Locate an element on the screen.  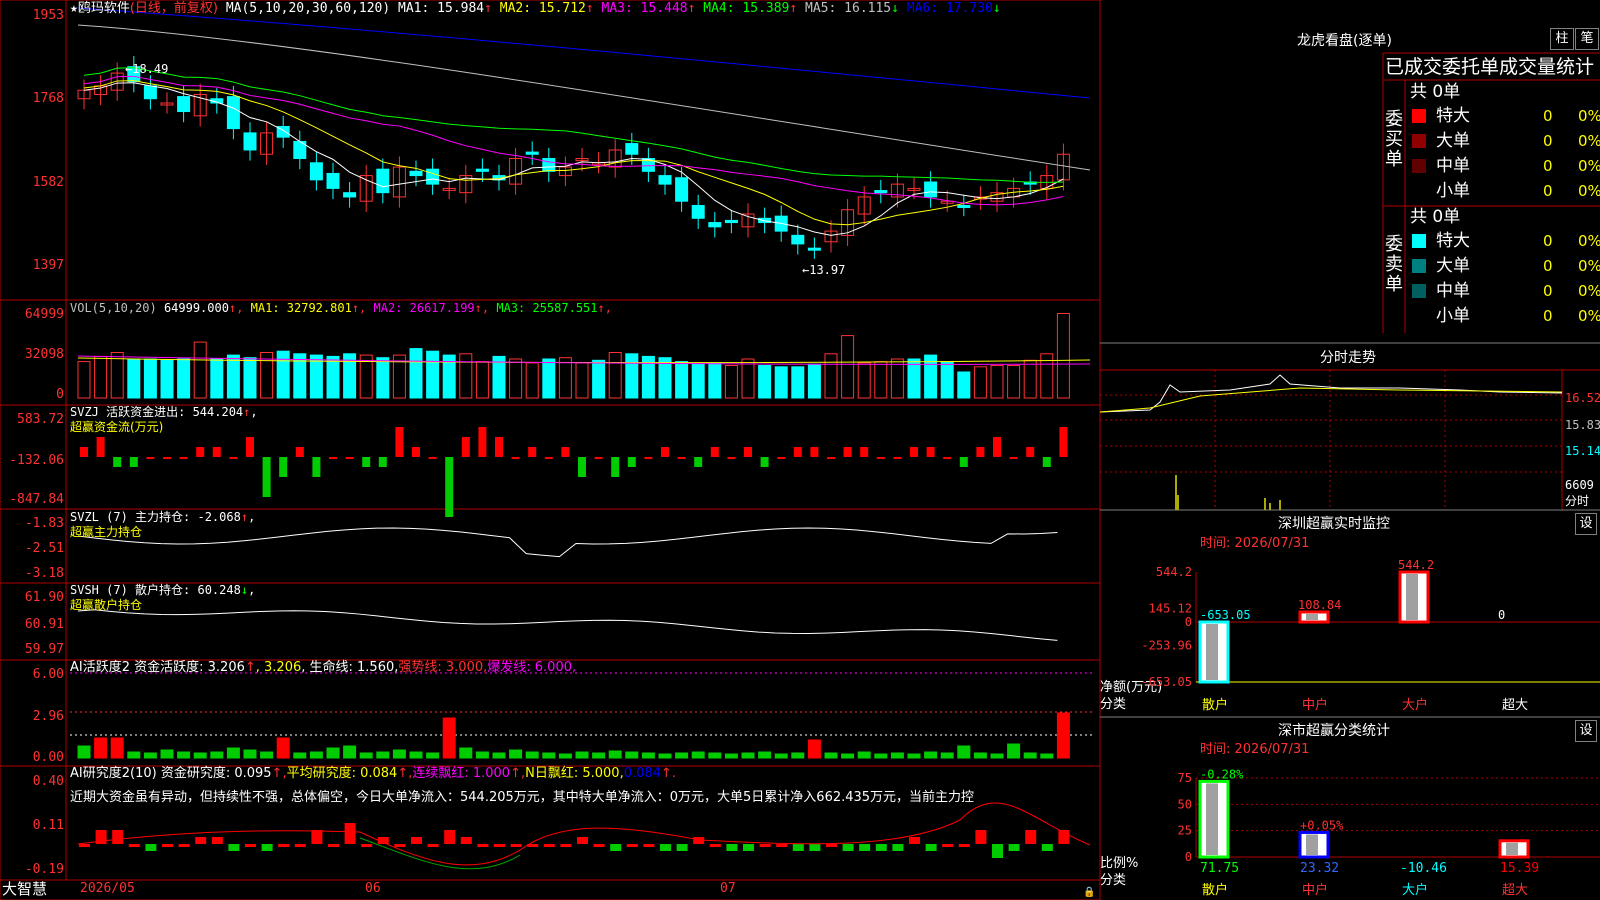
sz-class-category: 散户 is located at coordinates (1215, 890).